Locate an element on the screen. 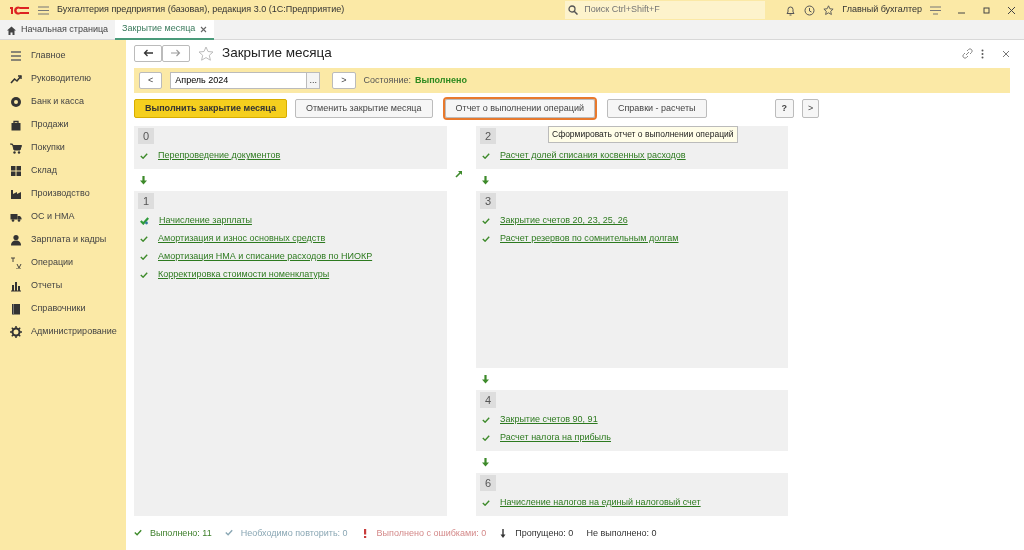  previous-period-button: < is located at coordinates (151, 80).